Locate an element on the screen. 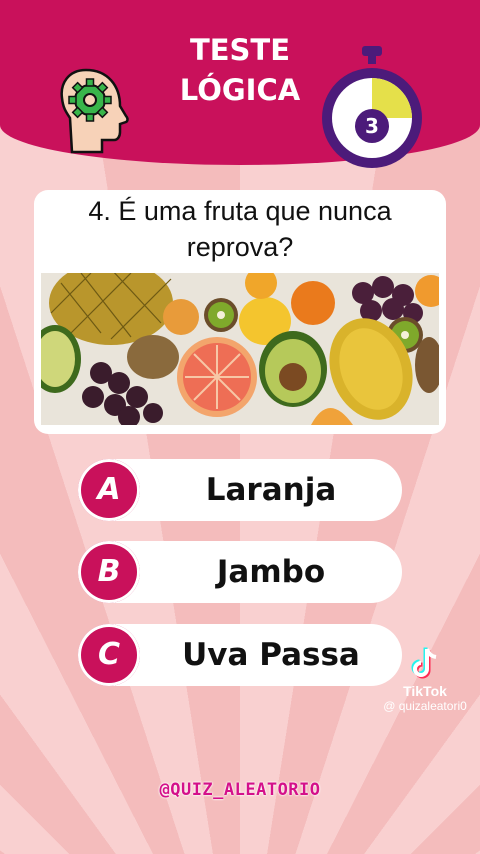 This screenshot has width=480, height=854. option-a-button: A Laranja is located at coordinates (240, 490).